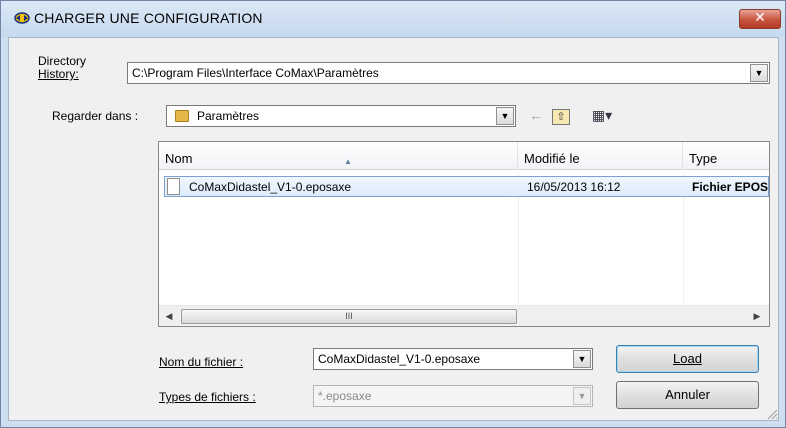 Image resolution: width=786 pixels, height=428 pixels. What do you see at coordinates (602, 116) in the screenshot?
I see `view-menu-icon: ▦▾` at bounding box center [602, 116].